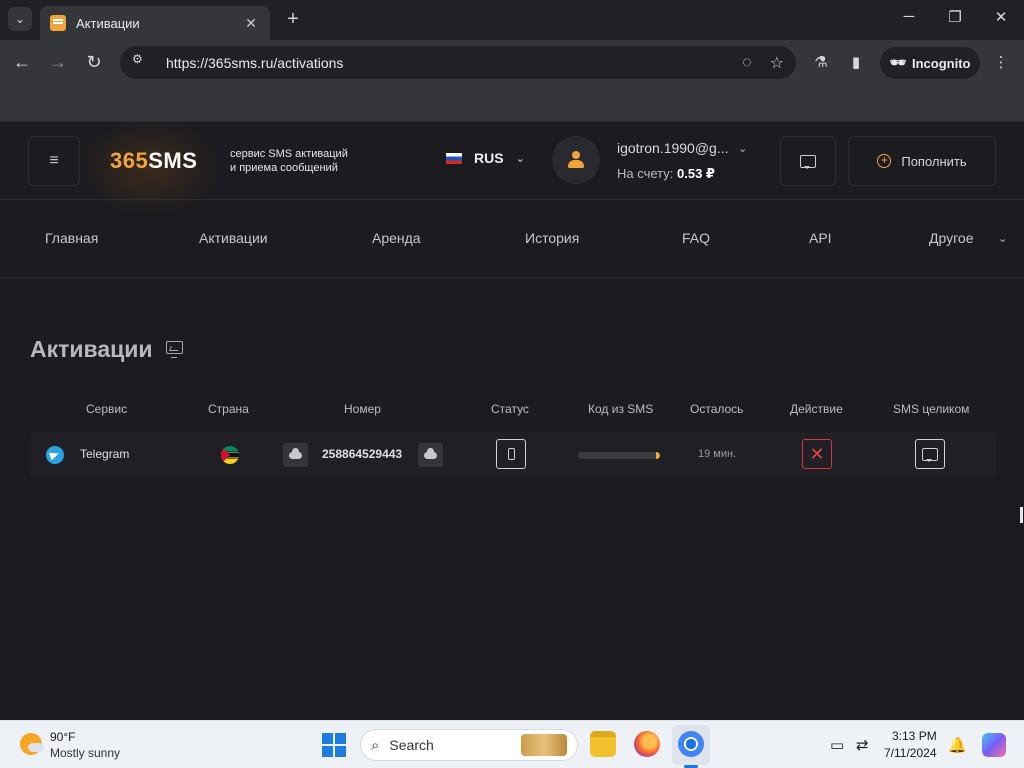  I want to click on user-icon, so click(576, 160).